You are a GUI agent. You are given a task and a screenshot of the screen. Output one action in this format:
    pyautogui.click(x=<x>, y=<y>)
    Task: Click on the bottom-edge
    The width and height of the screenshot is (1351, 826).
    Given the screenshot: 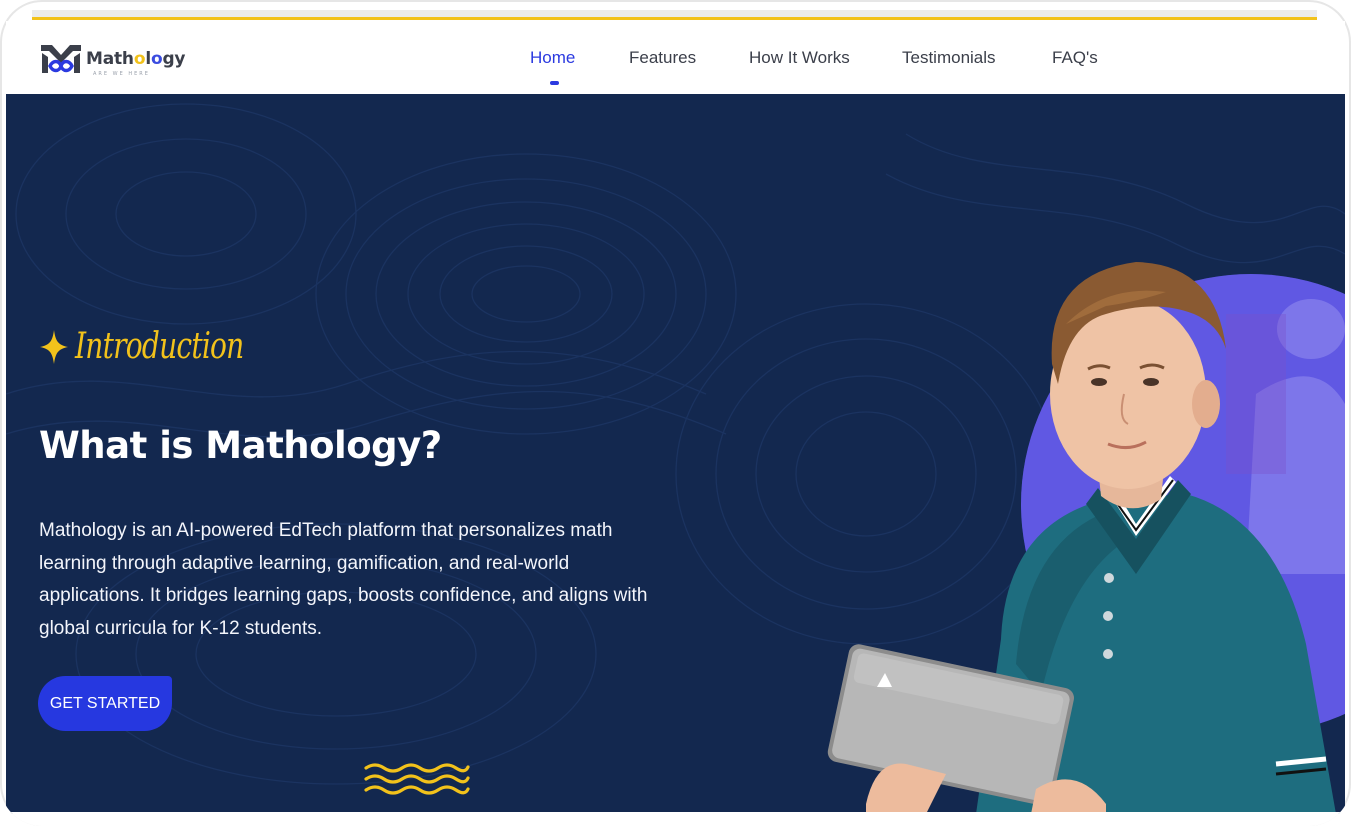 What is the action you would take?
    pyautogui.click(x=675, y=819)
    